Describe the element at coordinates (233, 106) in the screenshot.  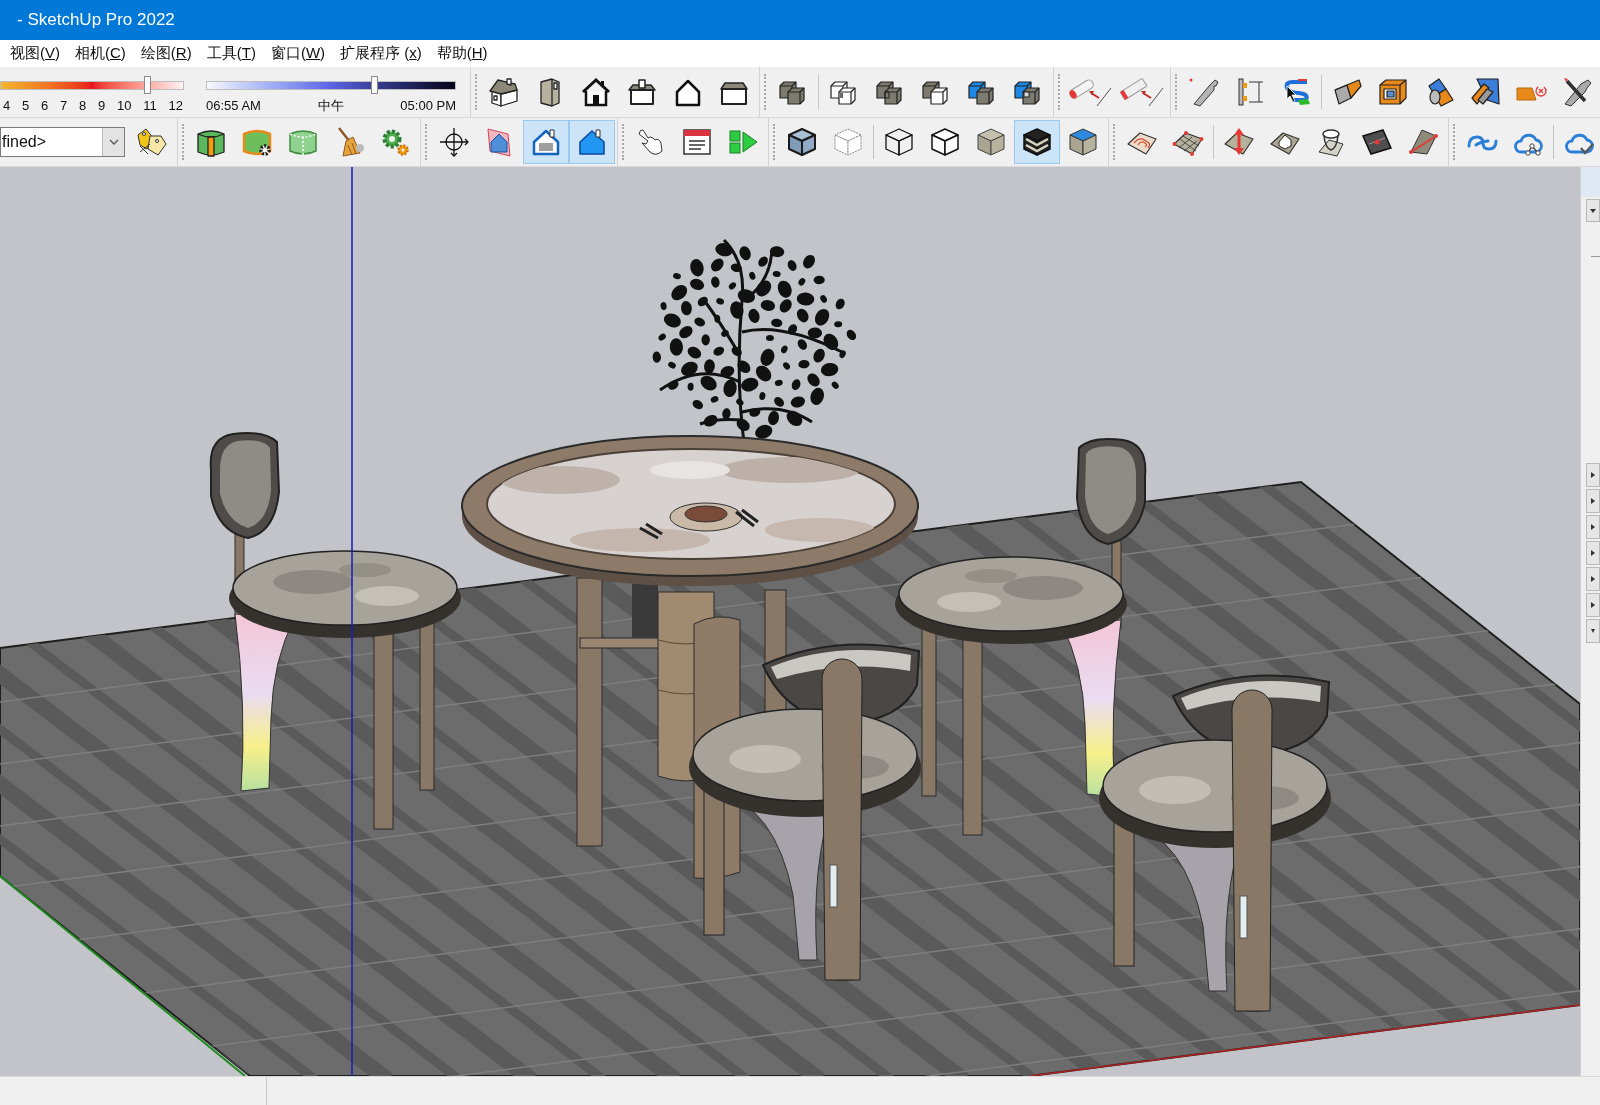
I see `time-label: 06:55 AM` at that location.